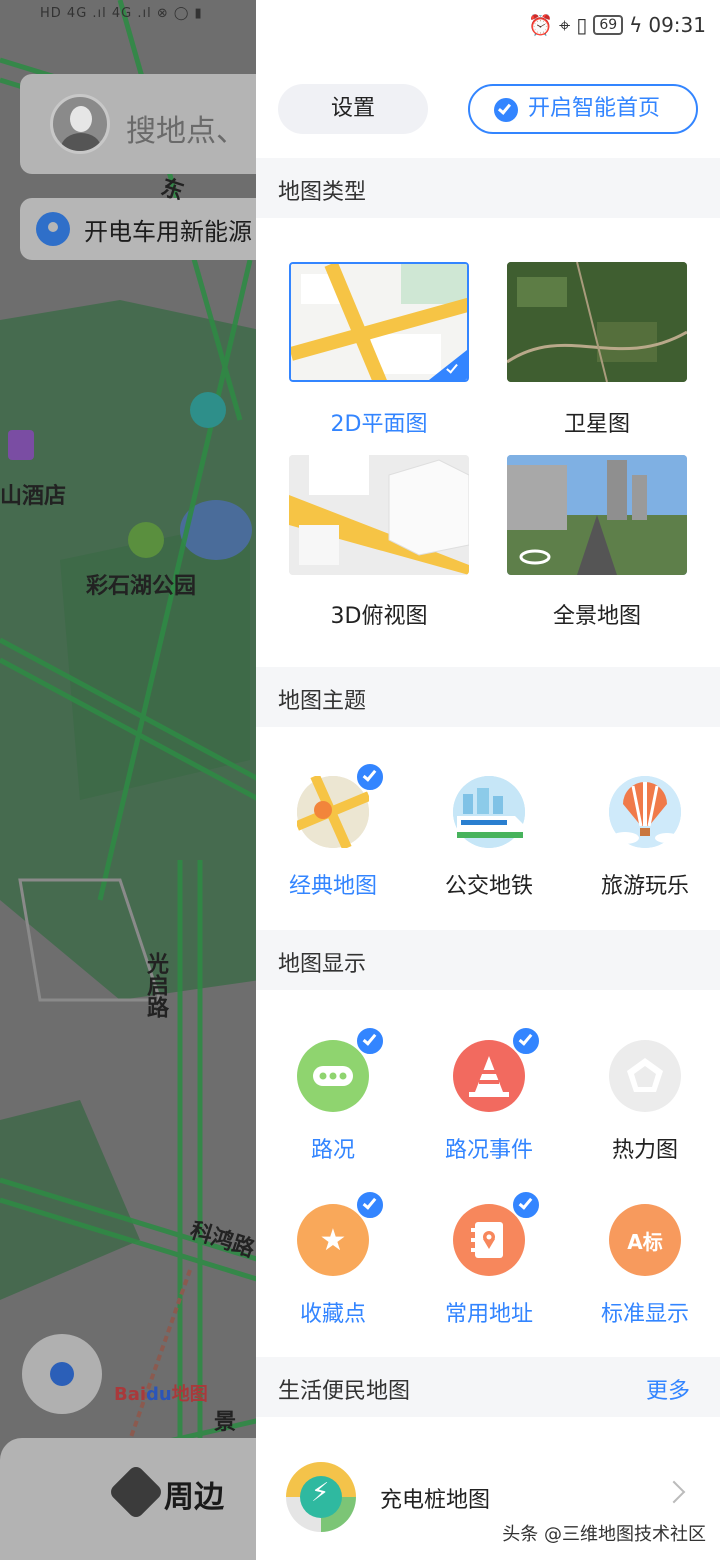 Image resolution: width=720 pixels, height=1560 pixels. What do you see at coordinates (379, 616) in the screenshot?
I see `map-type-3d-label: 3D俯视图` at bounding box center [379, 616].